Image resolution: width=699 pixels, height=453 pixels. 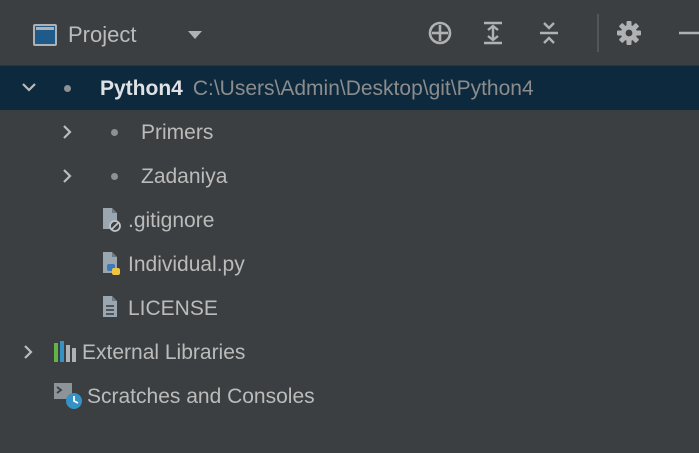 I want to click on expand-all-icon, so click(x=493, y=33).